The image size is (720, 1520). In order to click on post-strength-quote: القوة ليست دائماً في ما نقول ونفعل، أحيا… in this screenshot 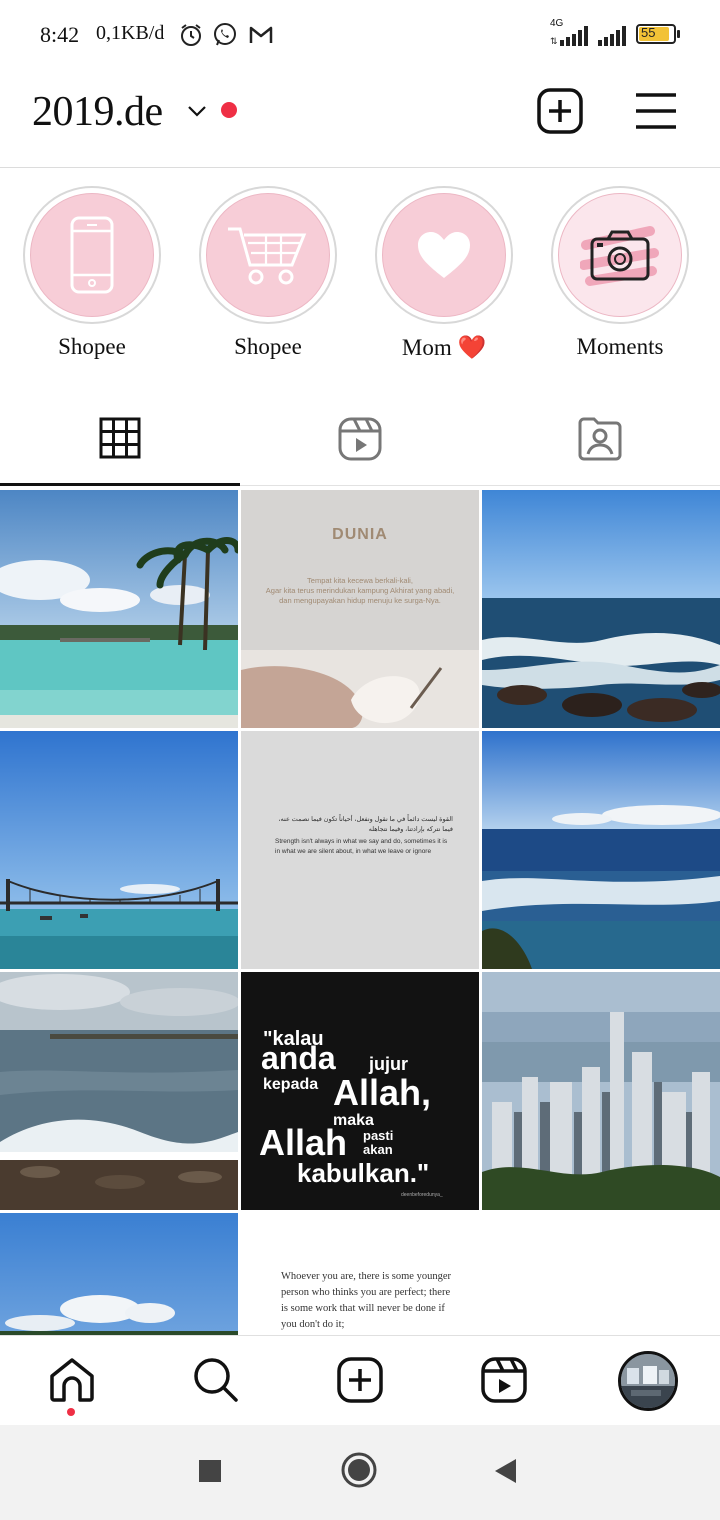, I will do `click(360, 850)`.